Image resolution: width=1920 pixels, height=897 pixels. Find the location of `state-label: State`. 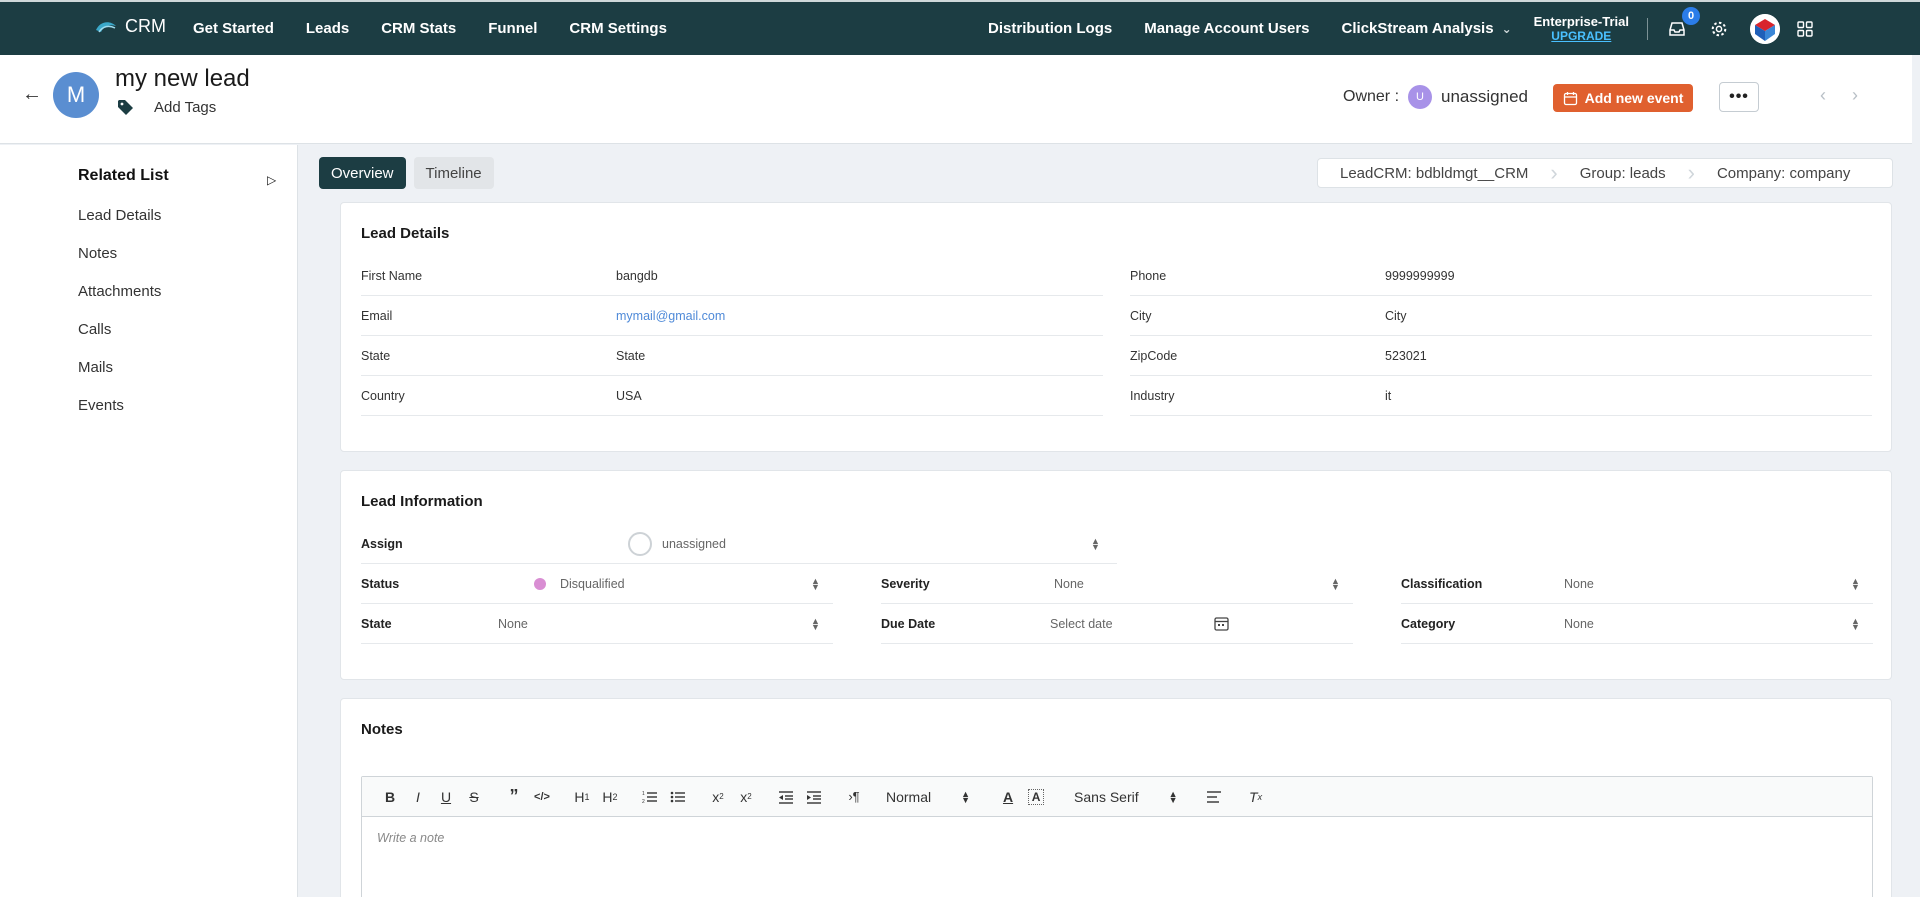

state-label: State is located at coordinates (376, 623).